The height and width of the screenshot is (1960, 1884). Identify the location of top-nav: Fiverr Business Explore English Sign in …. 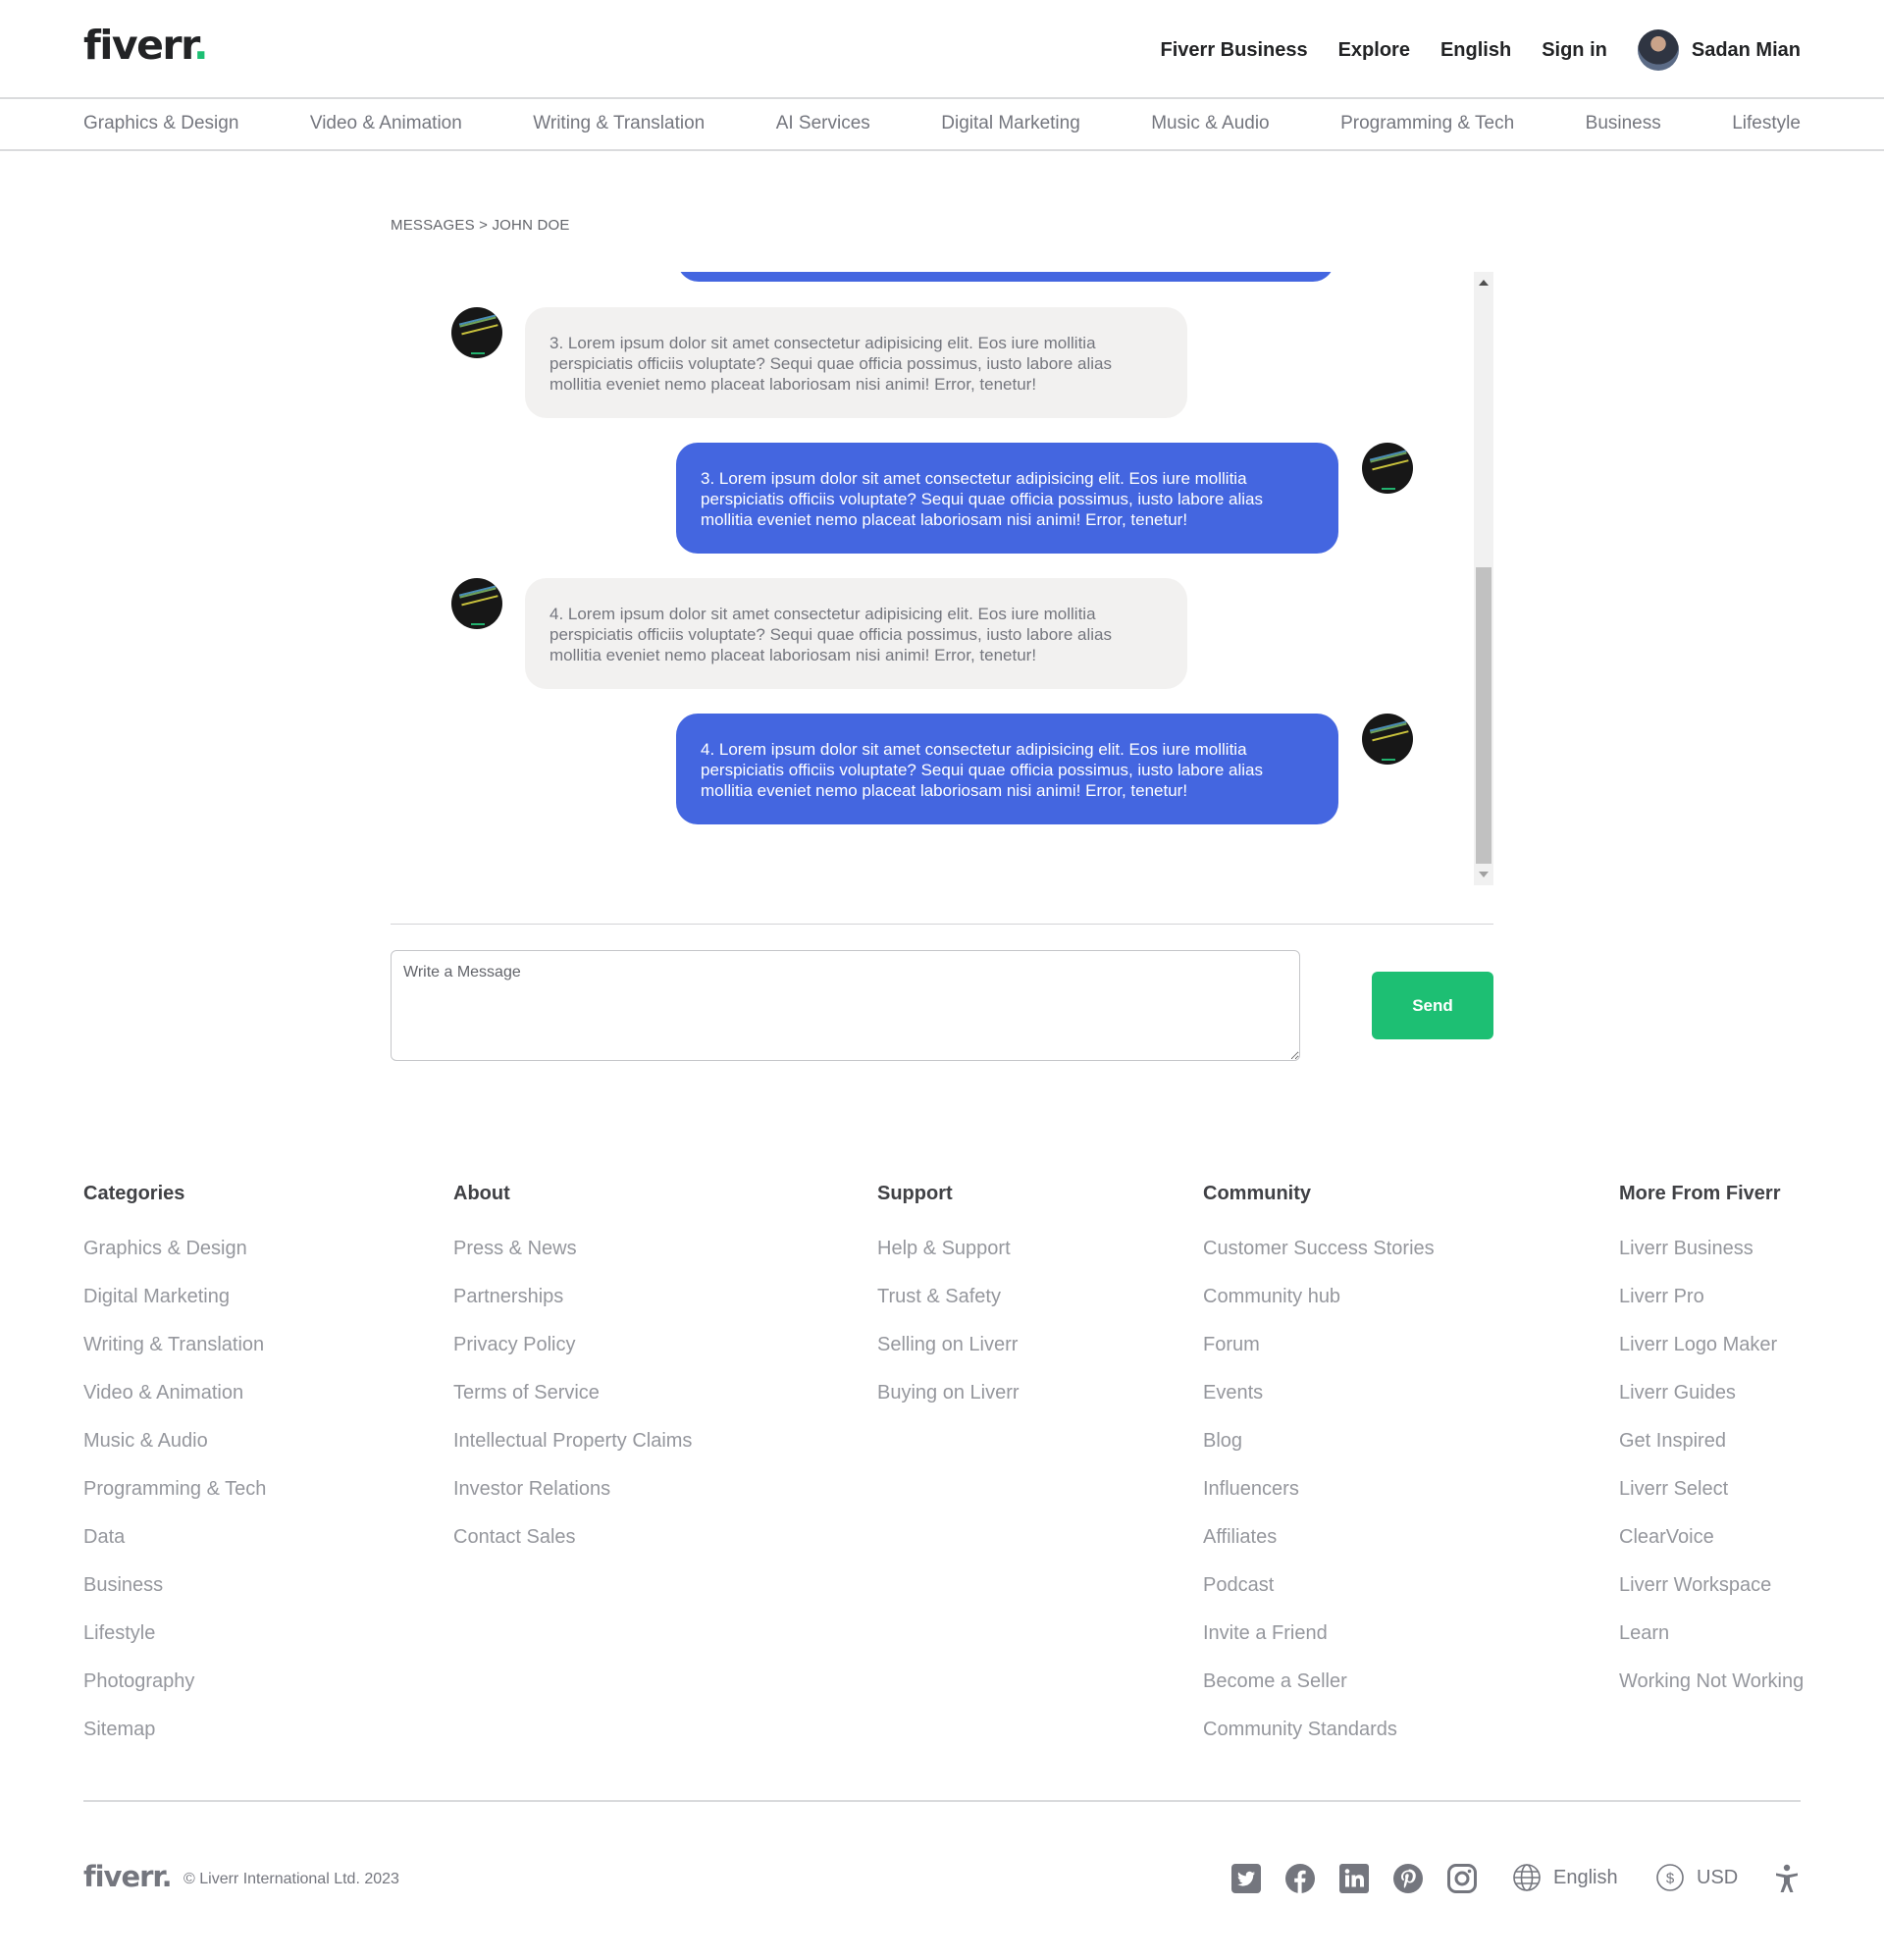
(1465, 50).